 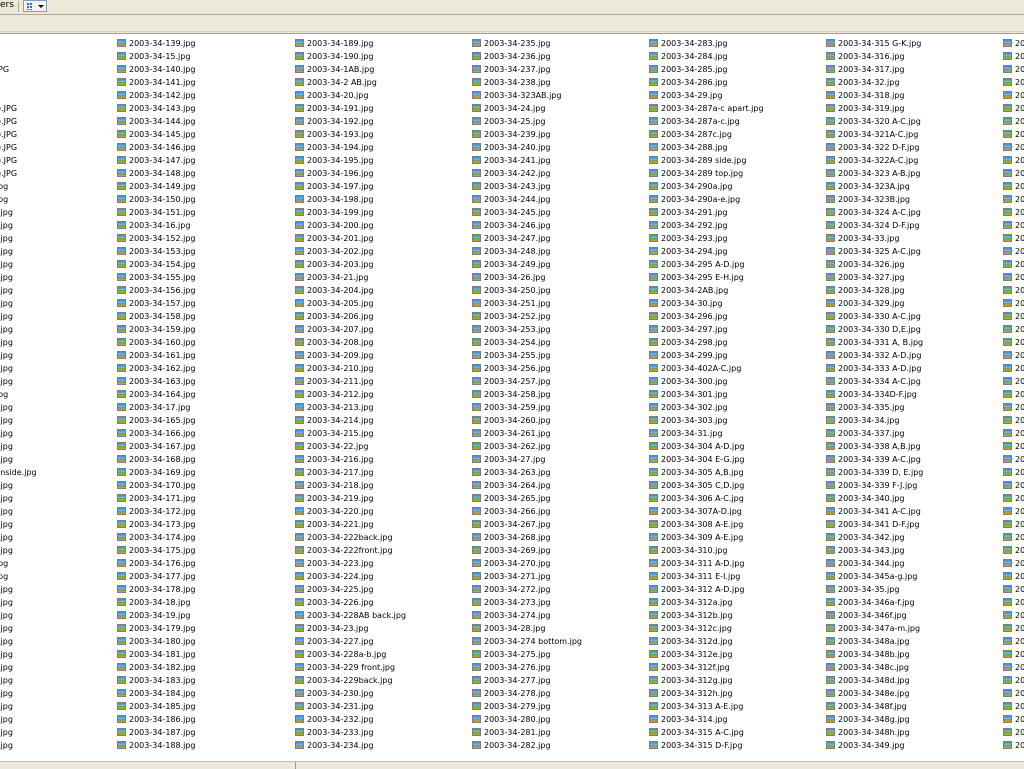 What do you see at coordinates (871, 69) in the screenshot?
I see `file-name: 2003-34-317.jpg` at bounding box center [871, 69].